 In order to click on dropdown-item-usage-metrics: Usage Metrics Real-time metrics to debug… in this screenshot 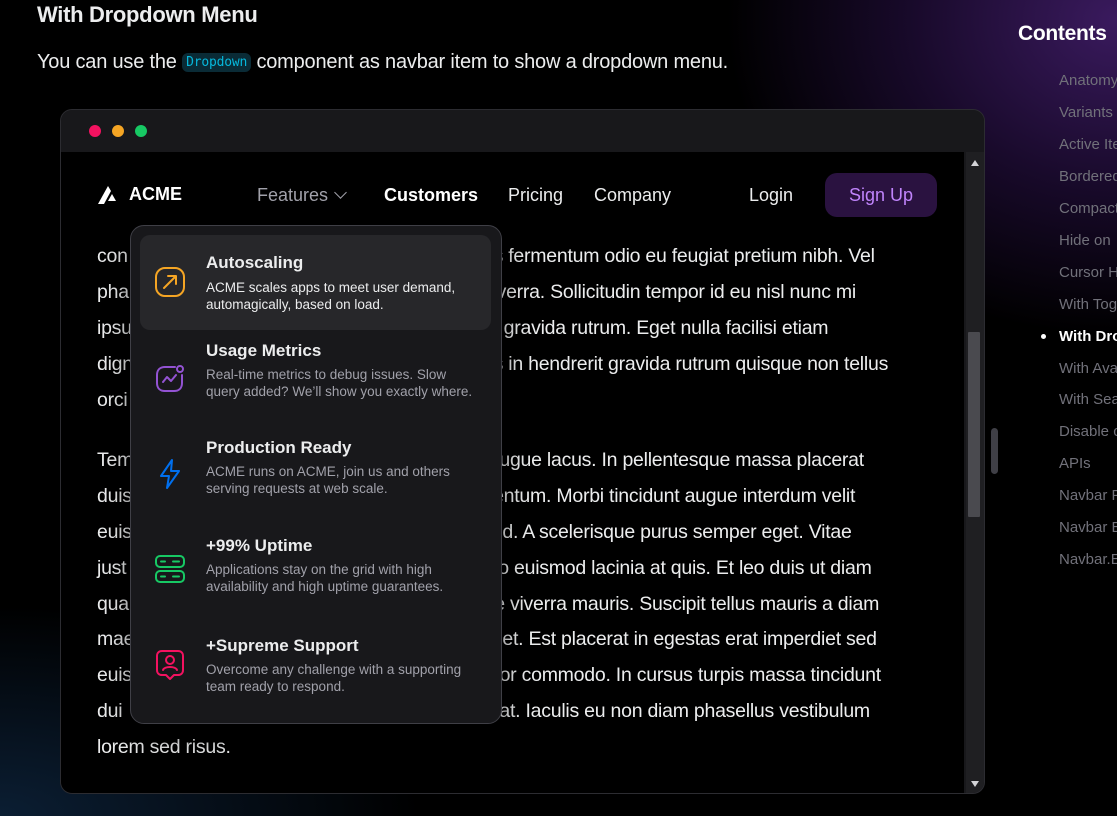, I will do `click(315, 376)`.